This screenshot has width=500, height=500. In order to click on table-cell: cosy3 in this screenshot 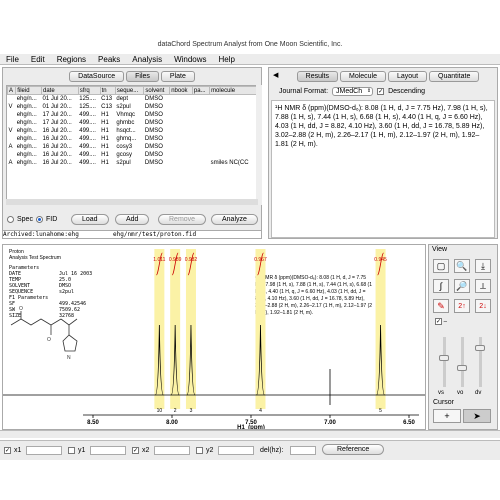, I will do `click(124, 146)`.